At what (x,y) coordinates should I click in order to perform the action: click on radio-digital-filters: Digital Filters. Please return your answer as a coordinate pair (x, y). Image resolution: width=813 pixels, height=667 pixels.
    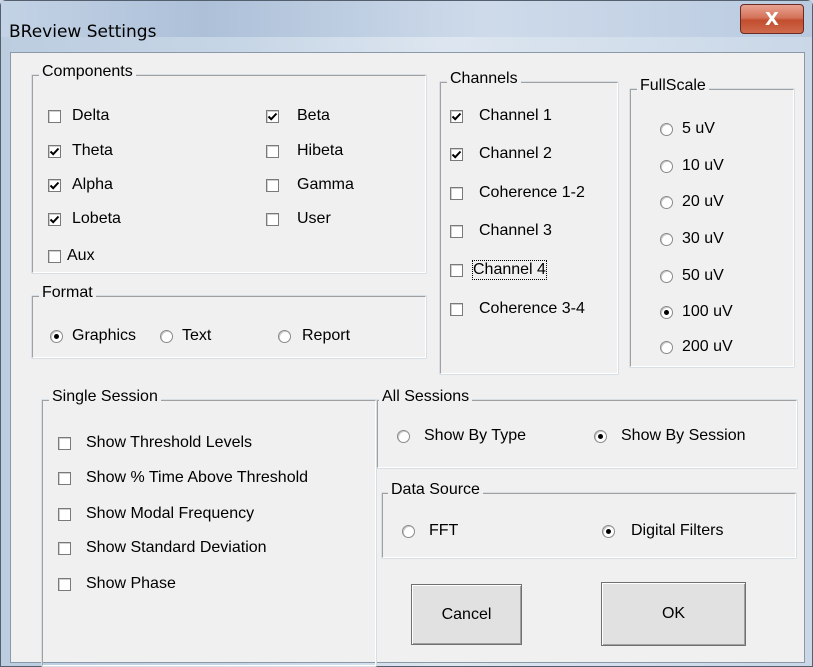
    Looking at the image, I should click on (662, 531).